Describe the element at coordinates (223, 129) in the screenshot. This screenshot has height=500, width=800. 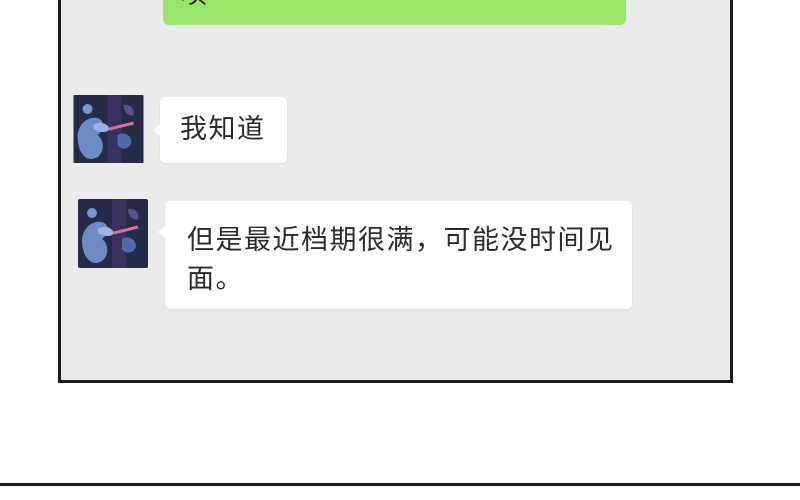
I see `message-text-line: 我知道` at that location.